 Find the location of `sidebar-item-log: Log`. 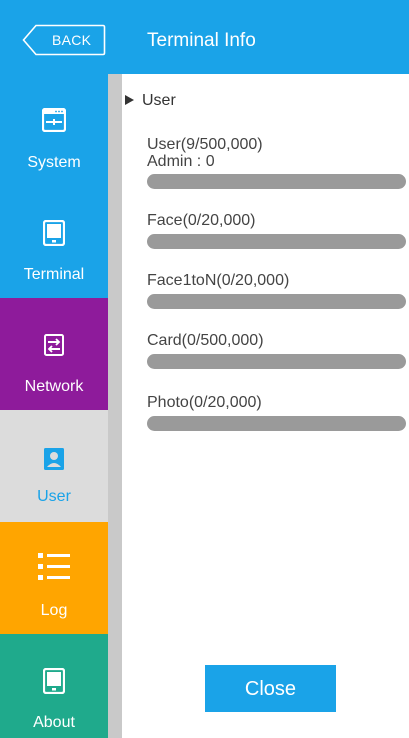

sidebar-item-log: Log is located at coordinates (54, 578).